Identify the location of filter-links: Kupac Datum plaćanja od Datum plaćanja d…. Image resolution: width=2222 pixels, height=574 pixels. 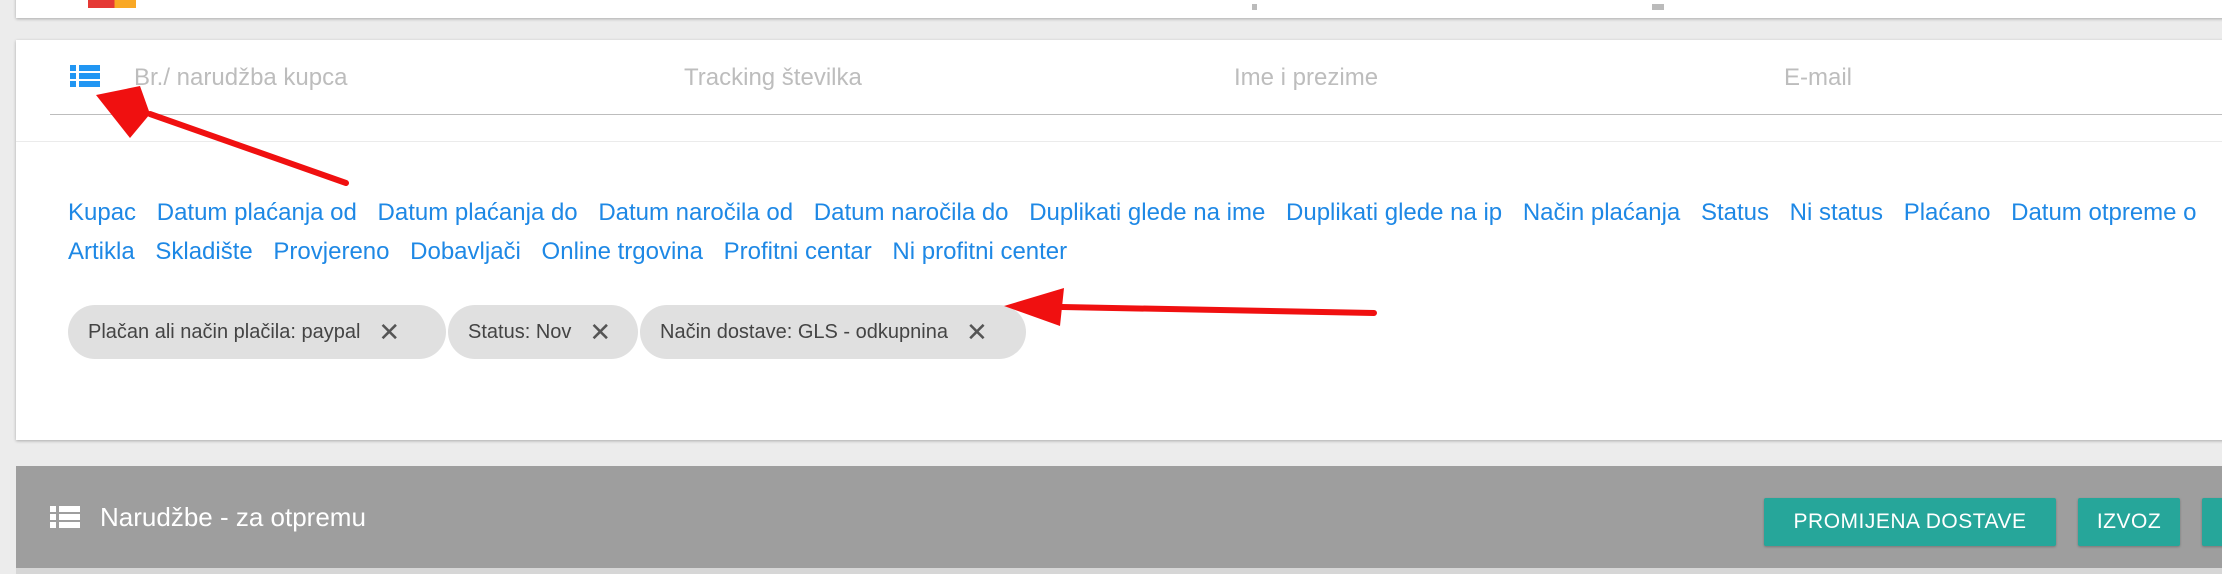
(1145, 232).